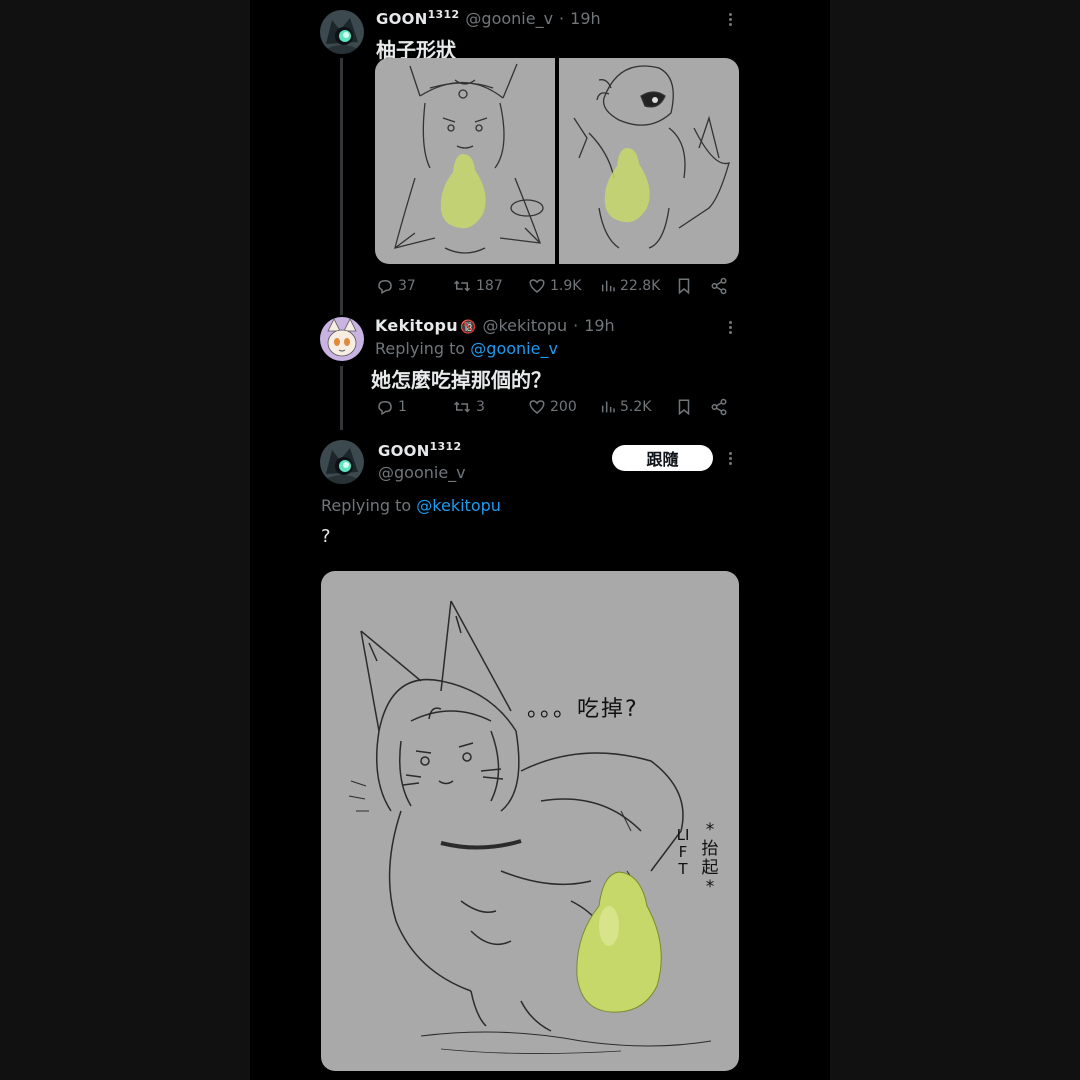  What do you see at coordinates (461, 380) in the screenshot?
I see `tweet-text: 她怎麼吃掉那個的？` at bounding box center [461, 380].